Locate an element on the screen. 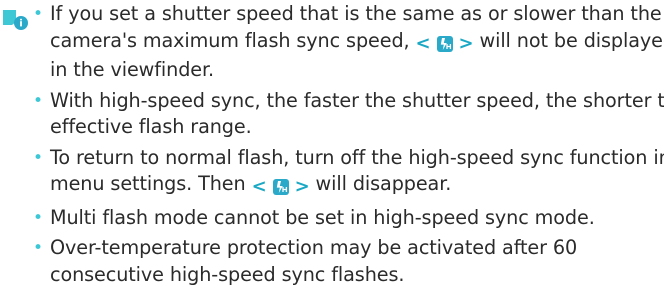 The width and height of the screenshot is (664, 292). note-1-line-2b: will not be displayed is located at coordinates (569, 40).